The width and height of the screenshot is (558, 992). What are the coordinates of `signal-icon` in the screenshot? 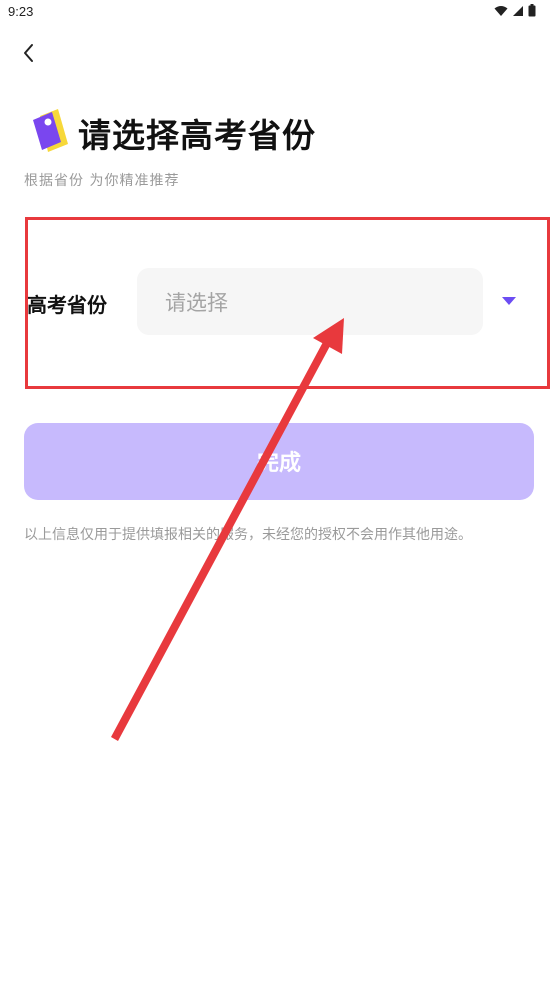 It's located at (518, 10).